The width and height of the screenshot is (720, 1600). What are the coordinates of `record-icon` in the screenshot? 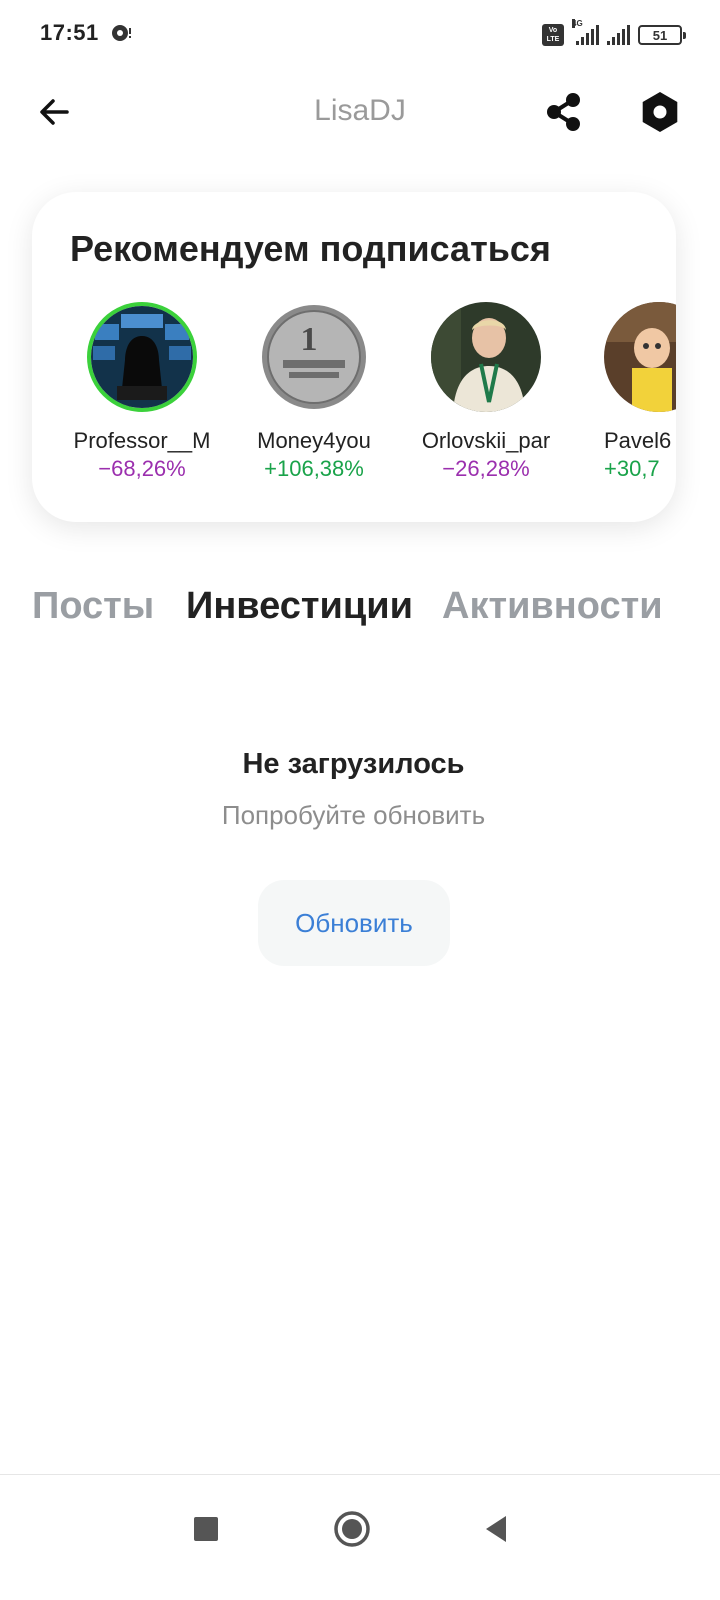 It's located at (121, 33).